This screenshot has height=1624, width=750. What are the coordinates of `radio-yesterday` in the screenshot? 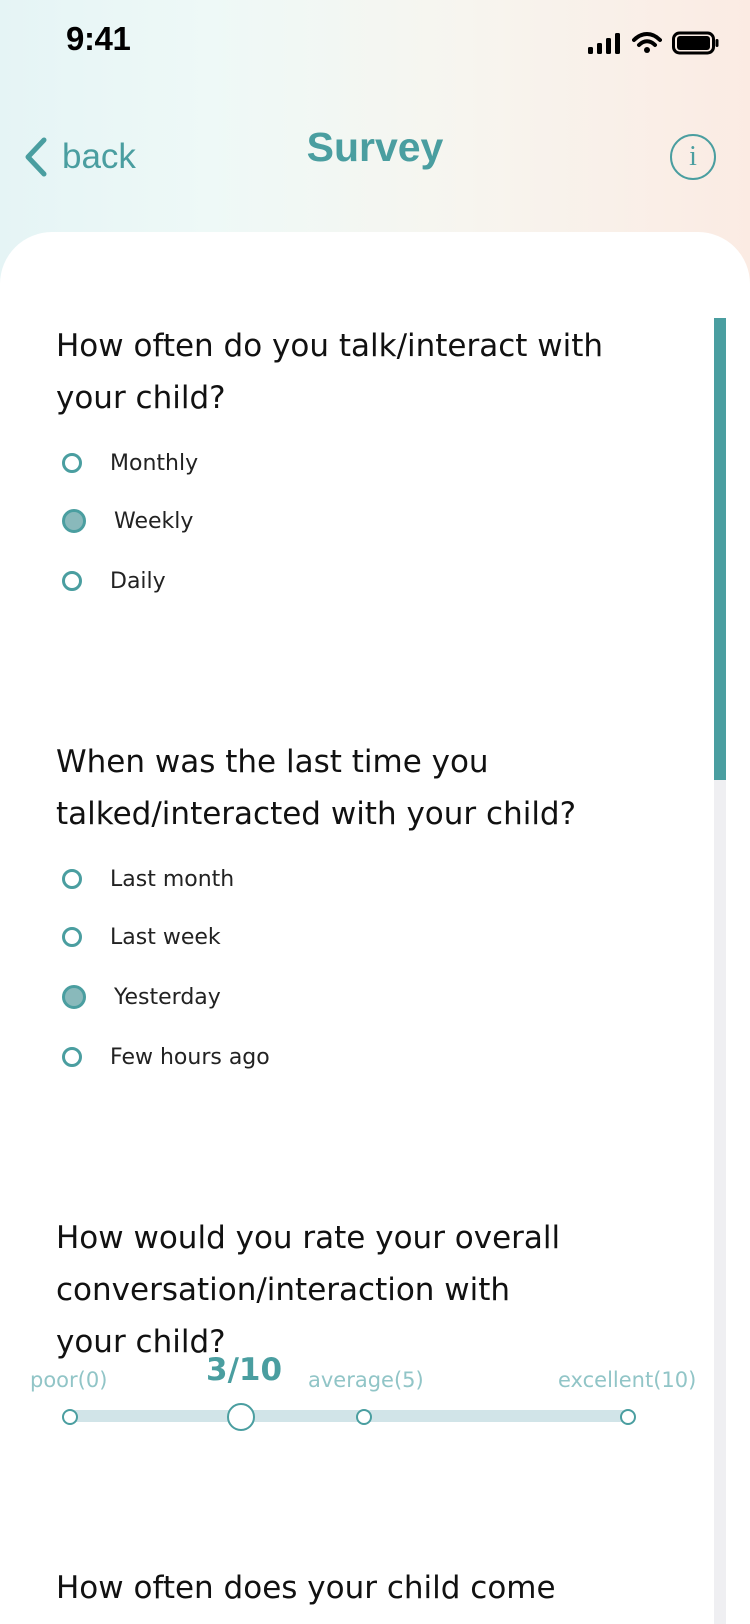 It's located at (74, 997).